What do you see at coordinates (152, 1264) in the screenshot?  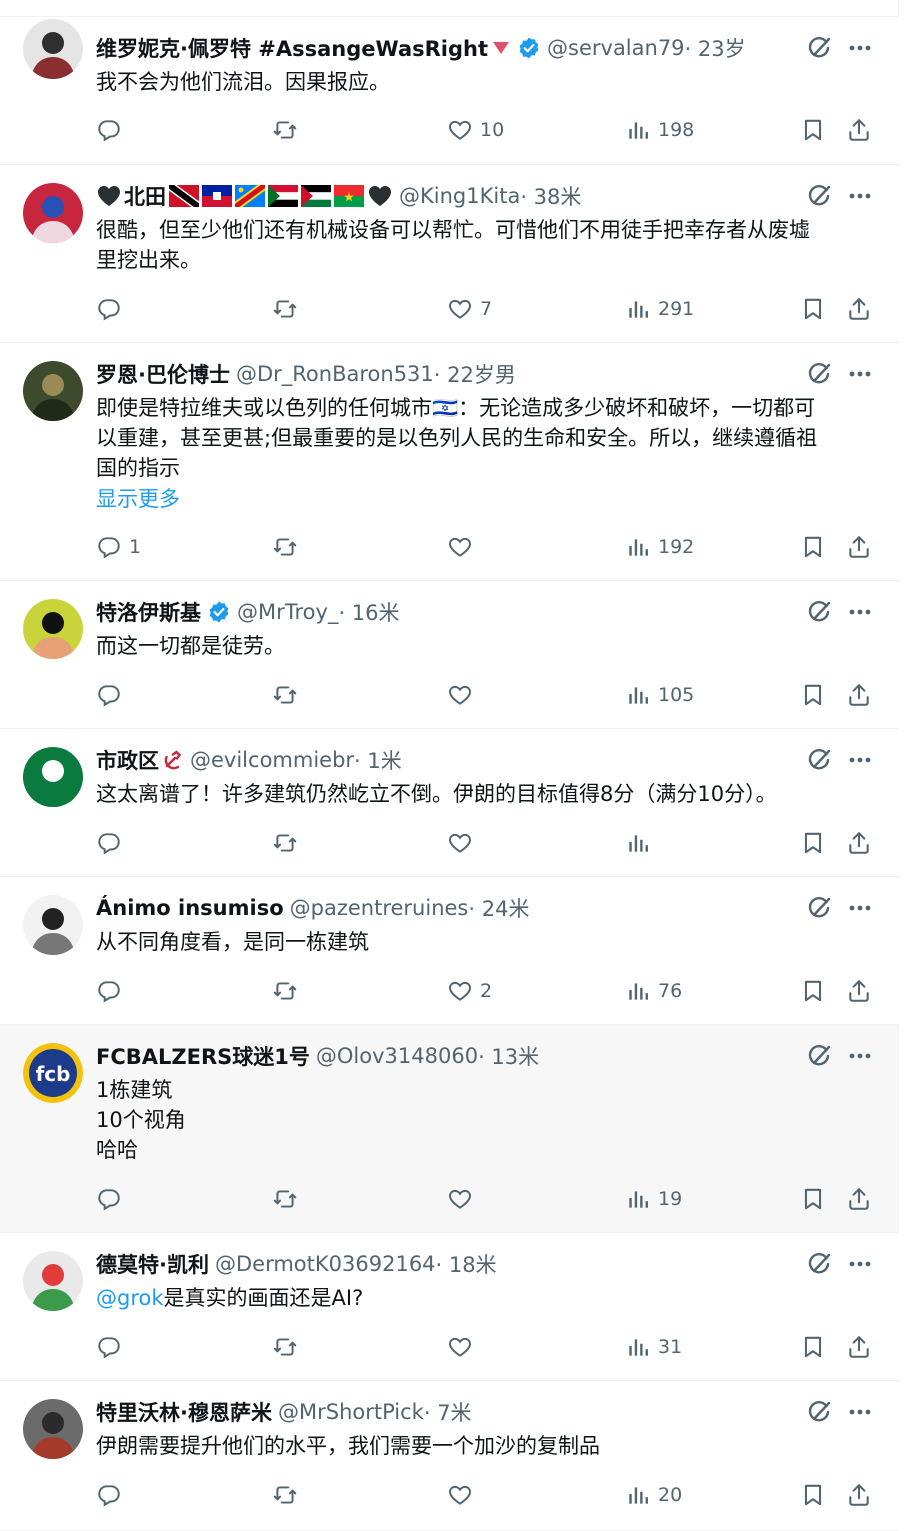 I see `display-name: 德莫特·凯利` at bounding box center [152, 1264].